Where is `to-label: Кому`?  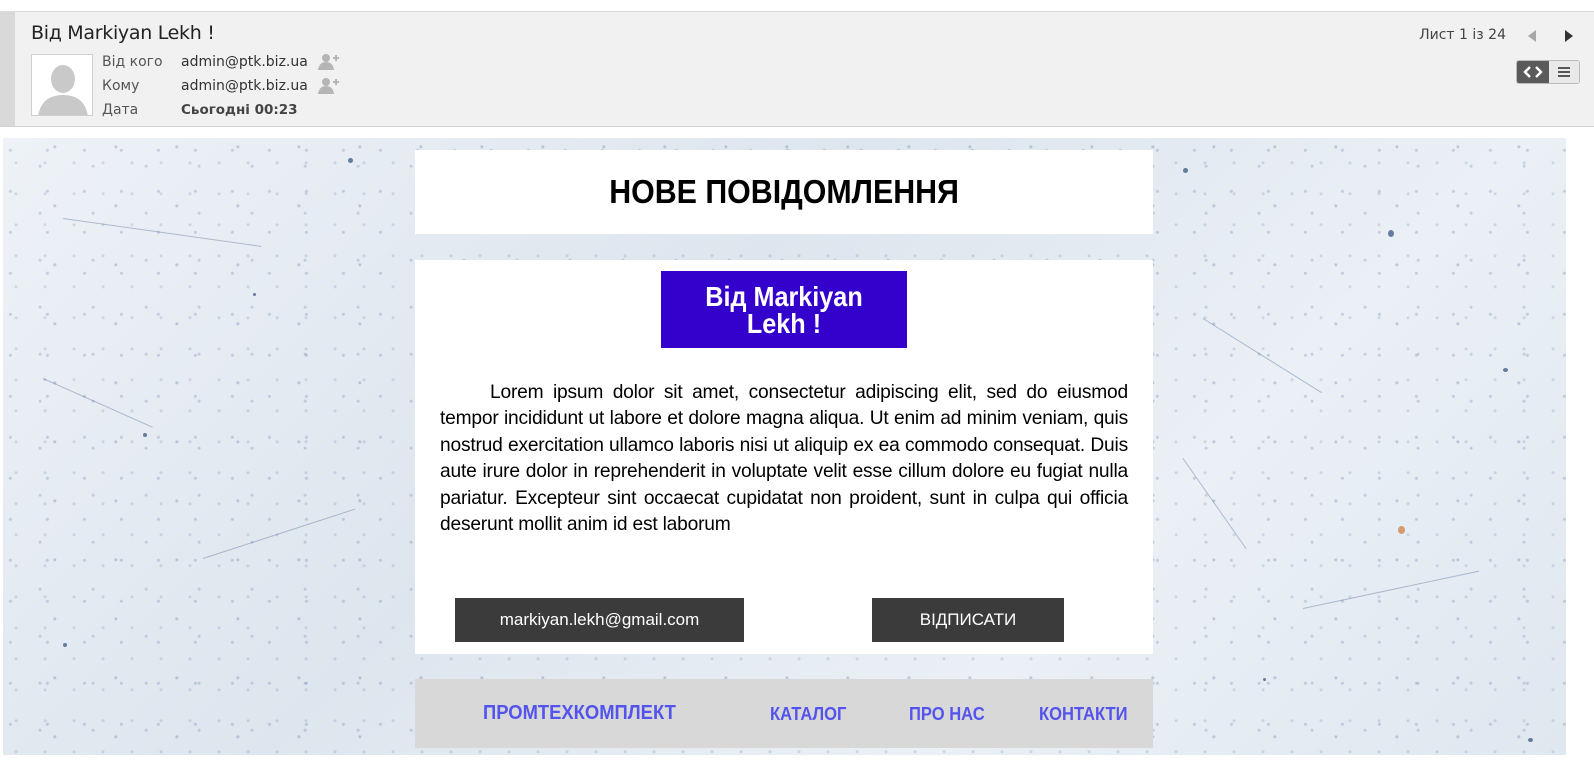
to-label: Кому is located at coordinates (121, 86).